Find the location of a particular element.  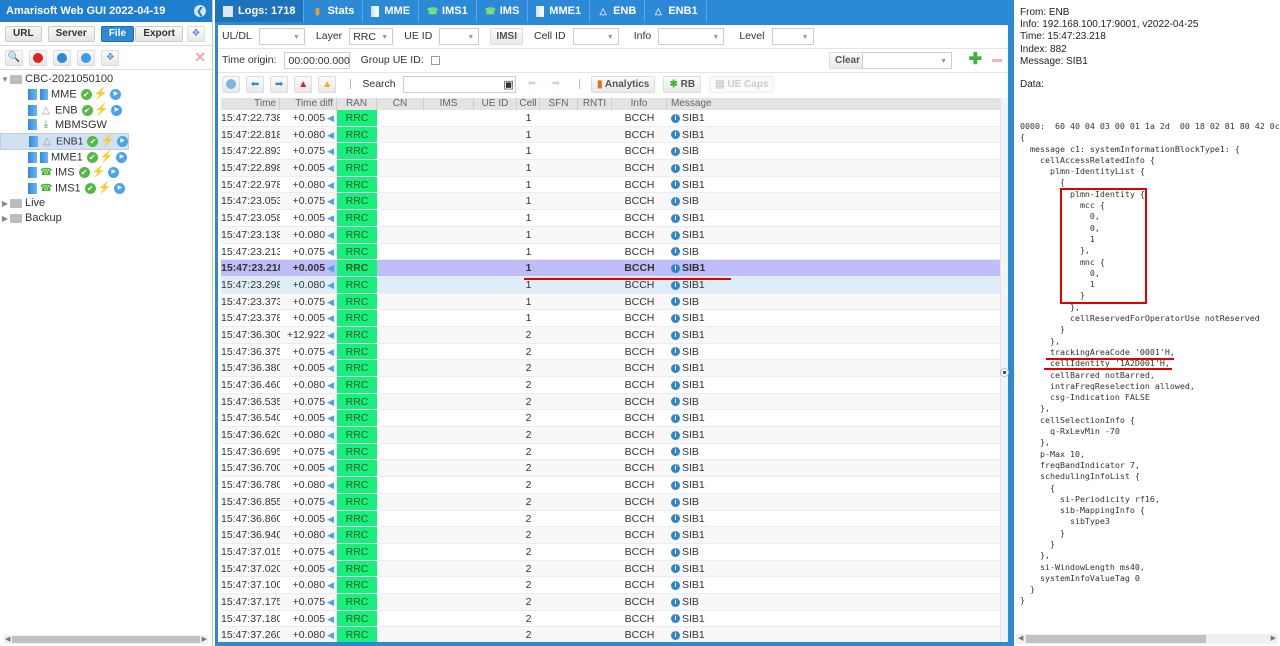

table-row: 15:47:22.893 +0.075 ◀ RRC 1 BCCH i SIB is located at coordinates (612, 152).